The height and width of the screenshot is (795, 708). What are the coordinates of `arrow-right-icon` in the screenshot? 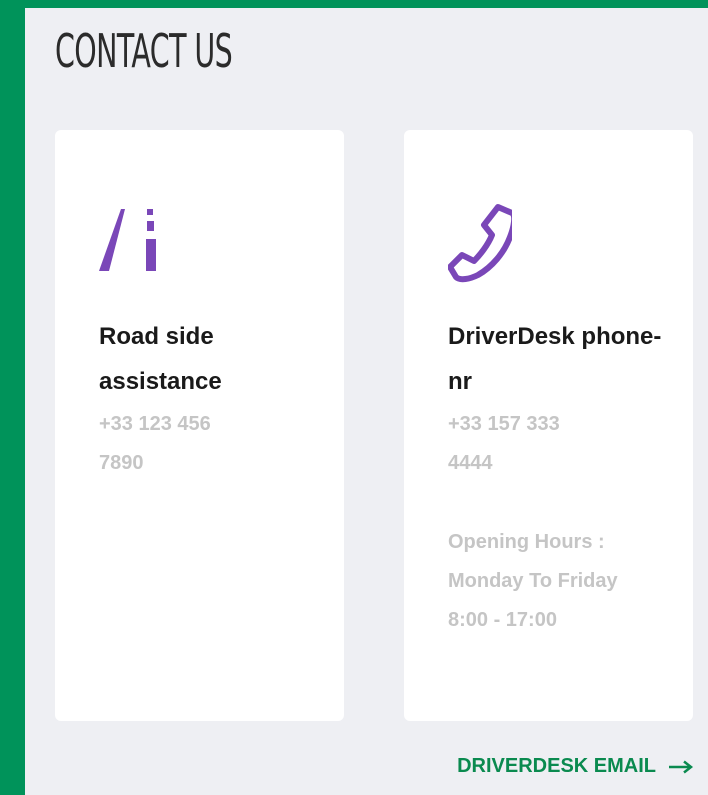 It's located at (681, 766).